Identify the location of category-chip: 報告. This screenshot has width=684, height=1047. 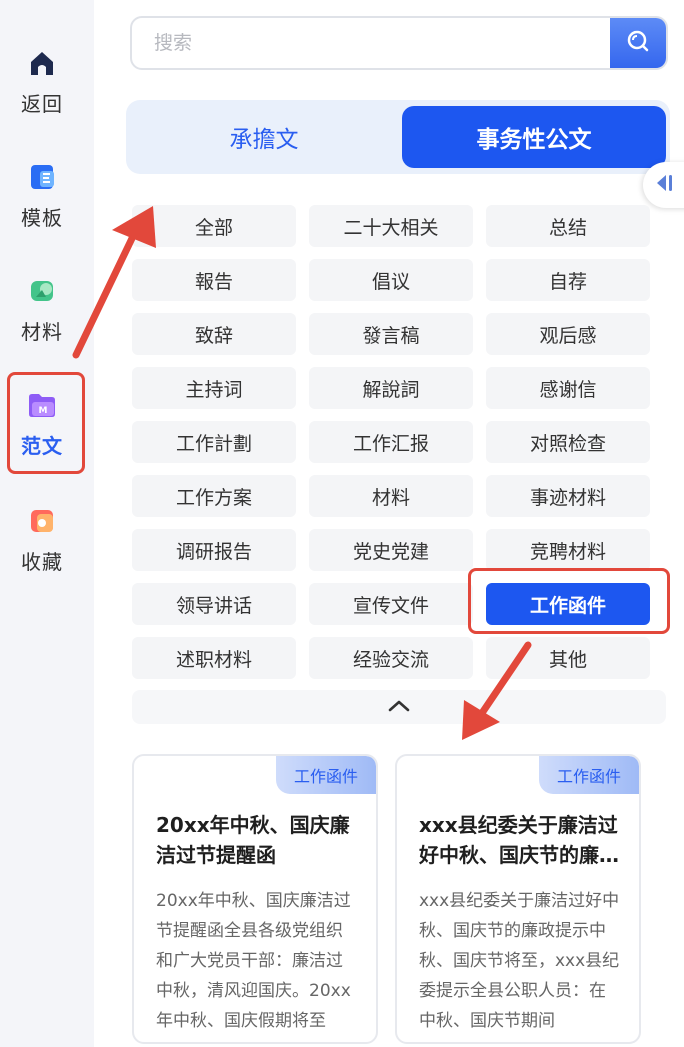
(214, 280).